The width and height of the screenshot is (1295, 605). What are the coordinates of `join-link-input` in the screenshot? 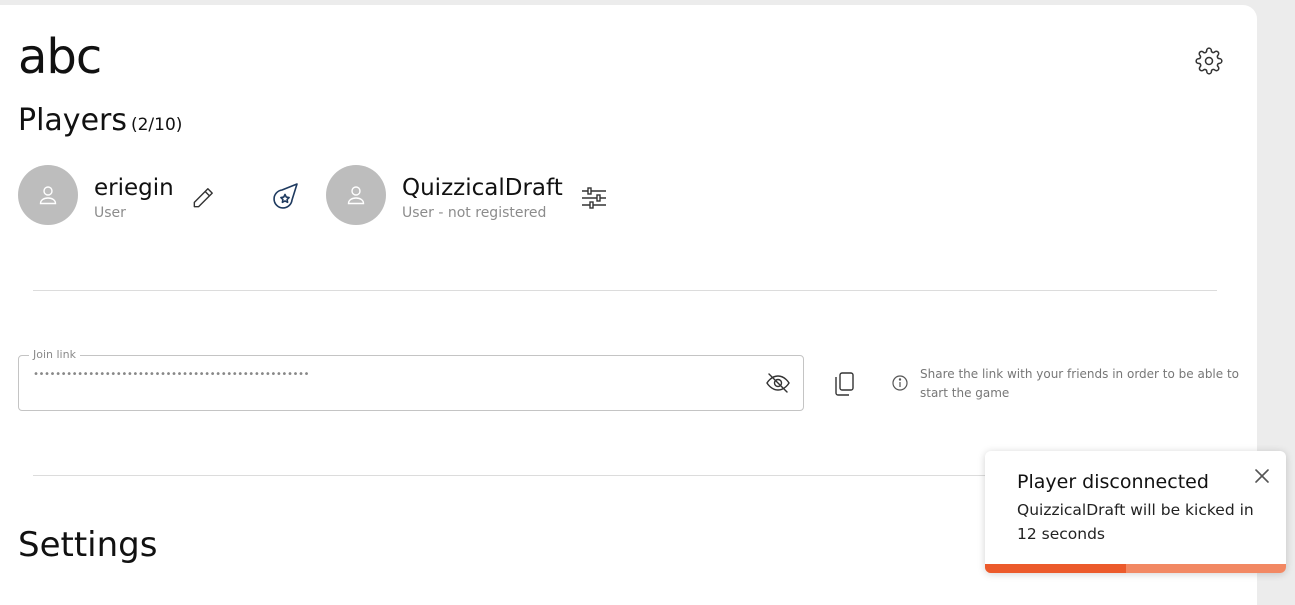 It's located at (383, 374).